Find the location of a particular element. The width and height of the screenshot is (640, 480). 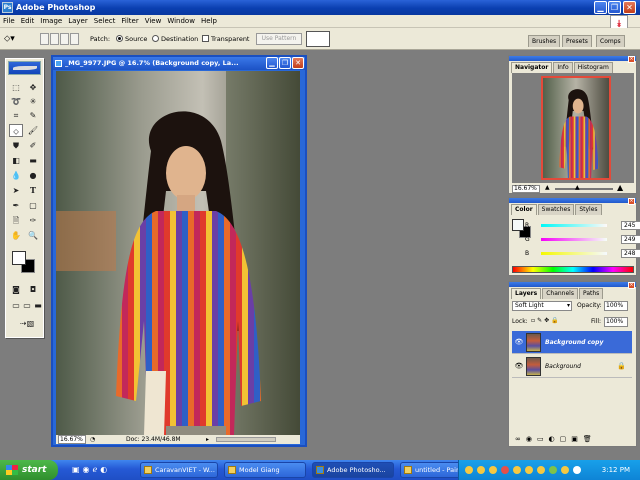

screen-mode-full-icon: ▬ is located at coordinates (38, 305).